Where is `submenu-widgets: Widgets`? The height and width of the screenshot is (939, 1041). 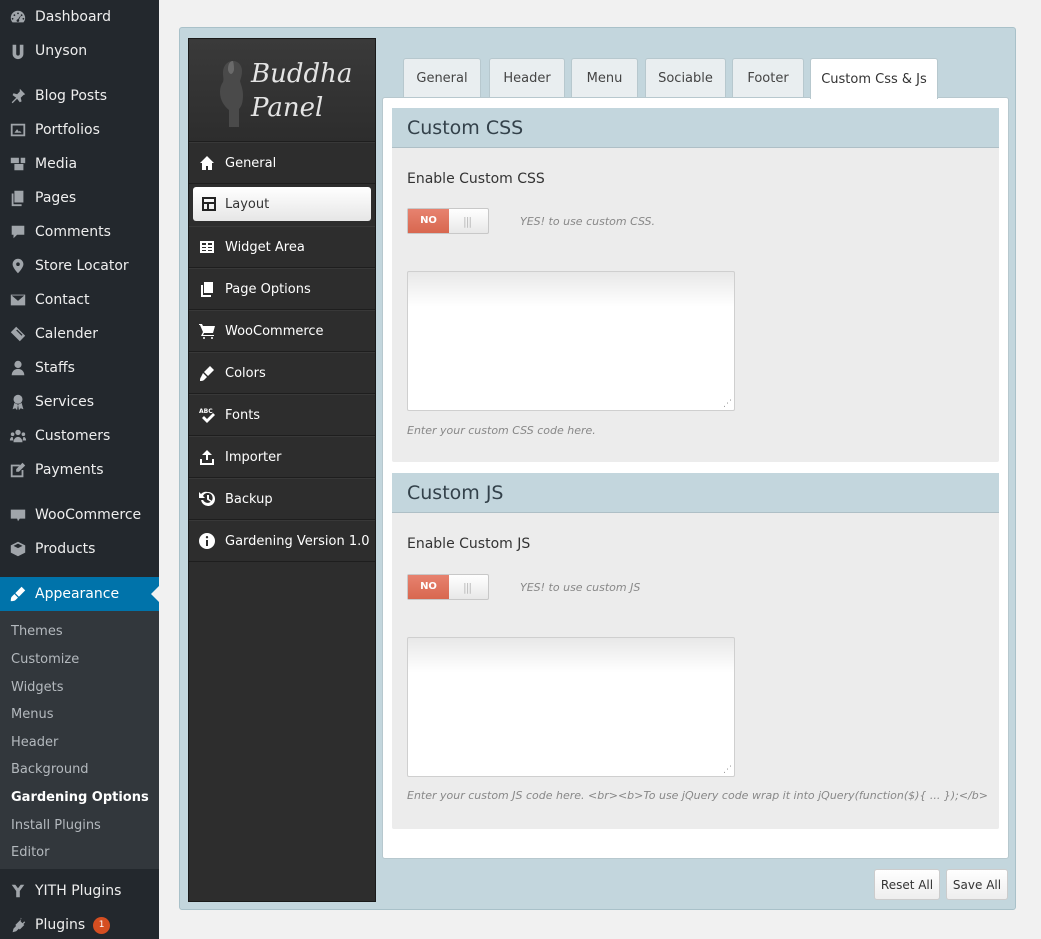 submenu-widgets: Widgets is located at coordinates (37, 687).